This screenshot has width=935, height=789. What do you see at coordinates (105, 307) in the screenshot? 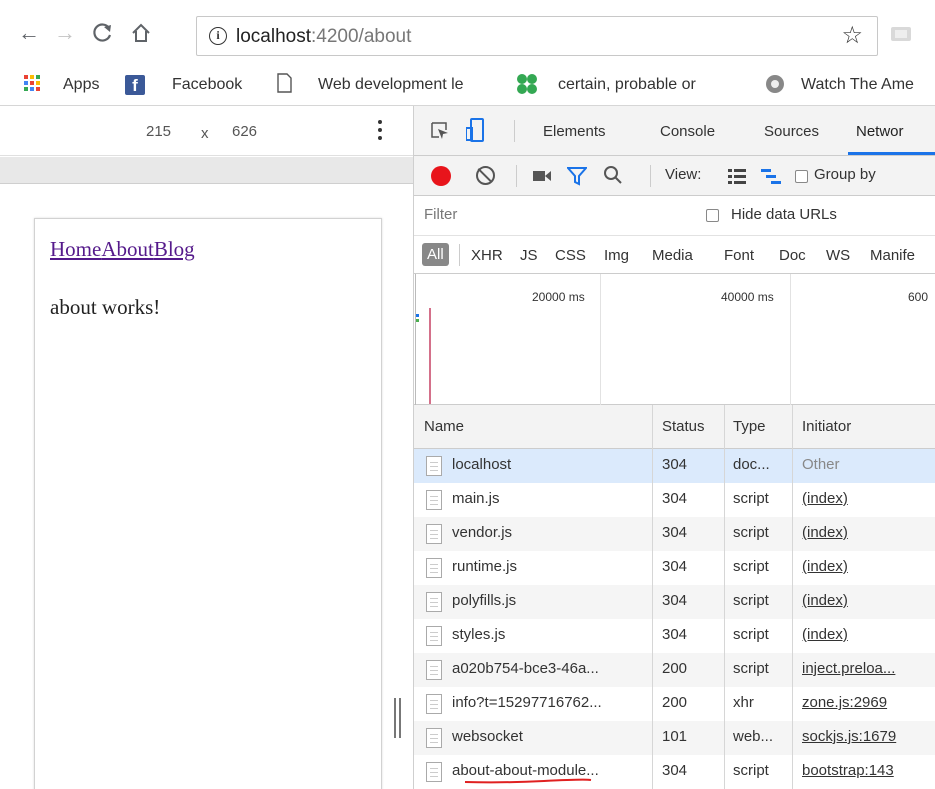
I see `page-body-text: about works!` at bounding box center [105, 307].